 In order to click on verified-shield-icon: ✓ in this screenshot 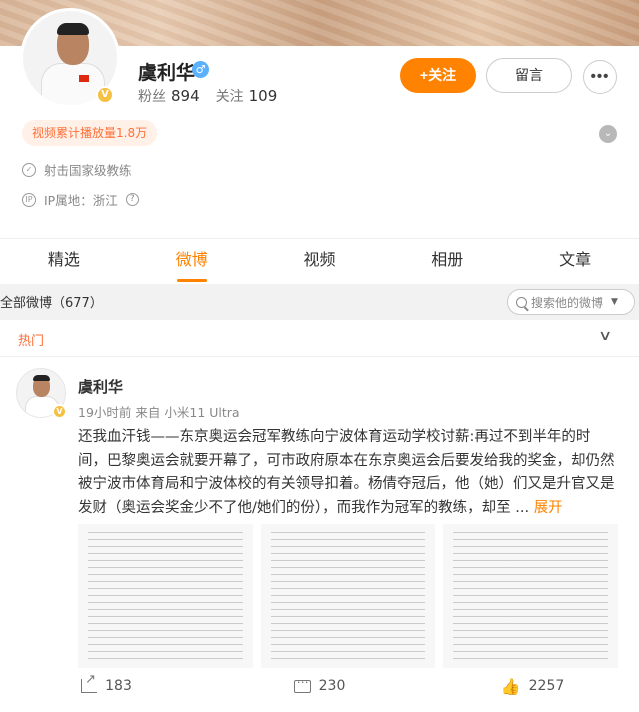, I will do `click(29, 169)`.